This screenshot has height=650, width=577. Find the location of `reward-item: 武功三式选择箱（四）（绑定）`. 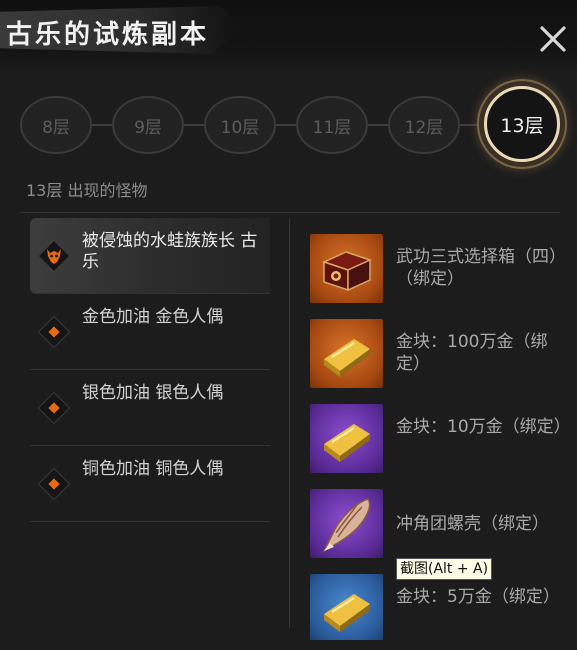

reward-item: 武功三式选择箱（四）（绑定） is located at coordinates (441, 276).